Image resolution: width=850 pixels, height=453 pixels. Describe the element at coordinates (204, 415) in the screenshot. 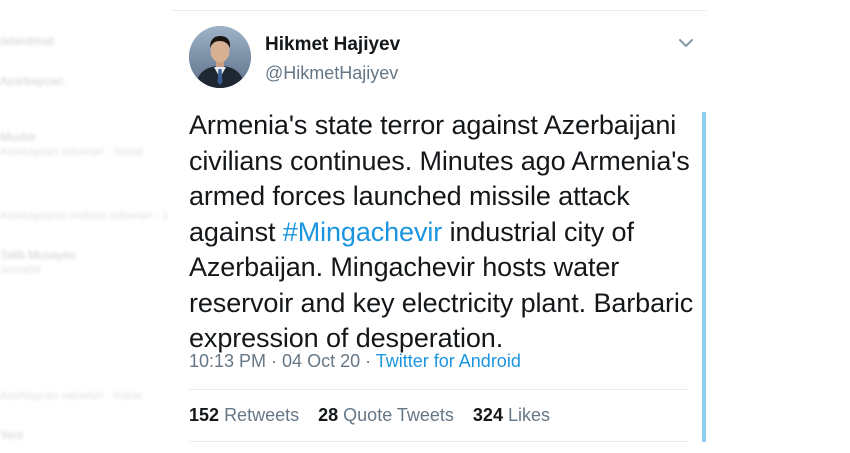

I see `retweets-count: 152` at that location.